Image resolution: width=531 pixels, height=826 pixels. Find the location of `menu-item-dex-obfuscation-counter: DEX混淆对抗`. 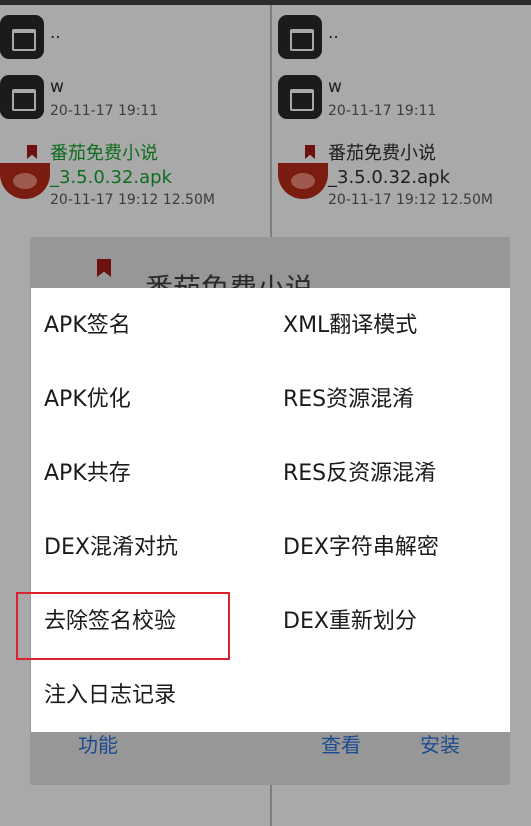

menu-item-dex-obfuscation-counter: DEX混淆对抗 is located at coordinates (111, 548).